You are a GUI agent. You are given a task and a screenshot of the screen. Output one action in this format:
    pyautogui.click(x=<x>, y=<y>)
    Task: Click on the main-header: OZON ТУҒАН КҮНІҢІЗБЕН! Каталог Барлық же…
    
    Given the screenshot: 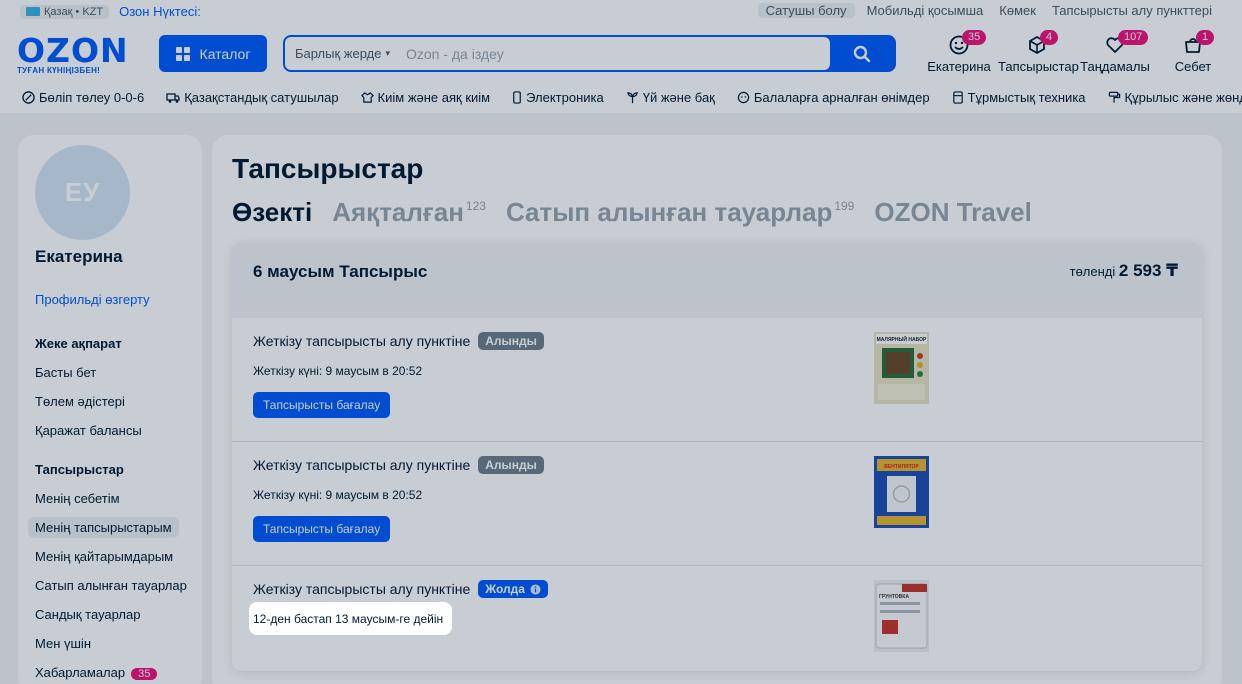 What is the action you would take?
    pyautogui.click(x=621, y=53)
    